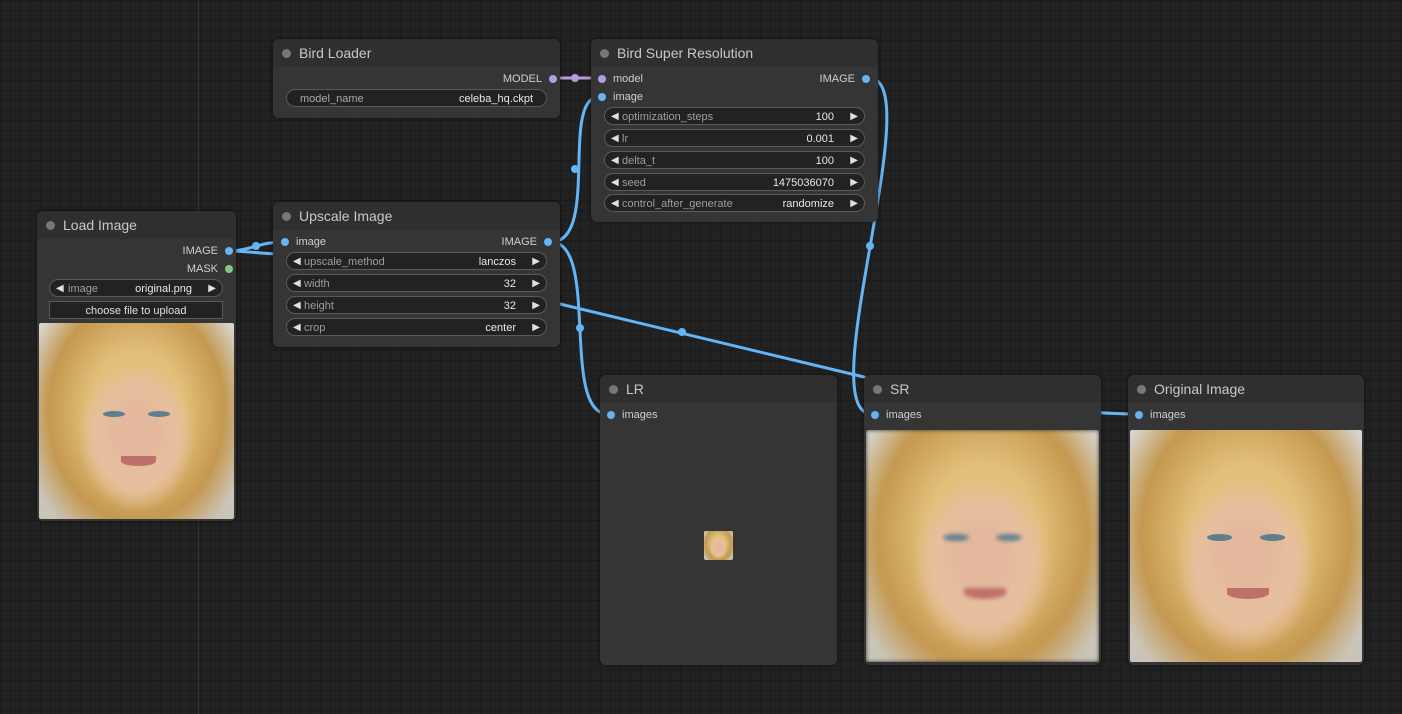 The height and width of the screenshot is (714, 1402). What do you see at coordinates (416, 98) in the screenshot?
I see `model-name-widget: model_name celeba_hq.ckpt` at bounding box center [416, 98].